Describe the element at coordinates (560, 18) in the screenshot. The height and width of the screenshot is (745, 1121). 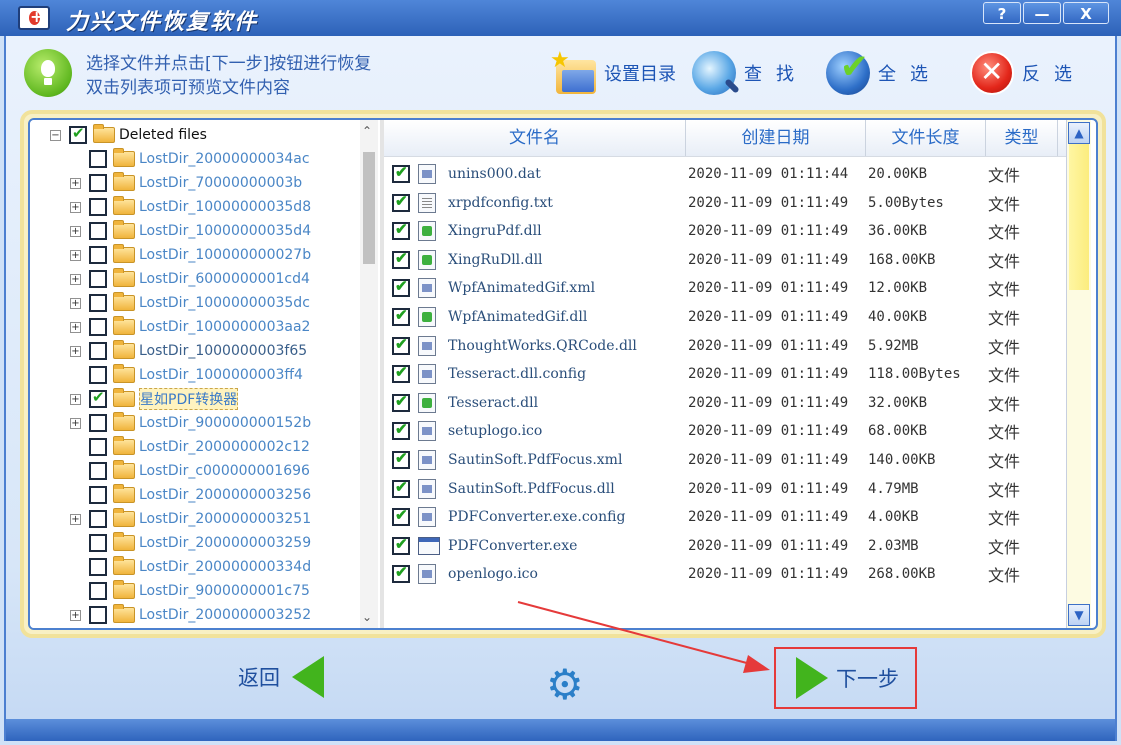
I see `title-bar: 力兴文件恢复软件 ? — X` at that location.